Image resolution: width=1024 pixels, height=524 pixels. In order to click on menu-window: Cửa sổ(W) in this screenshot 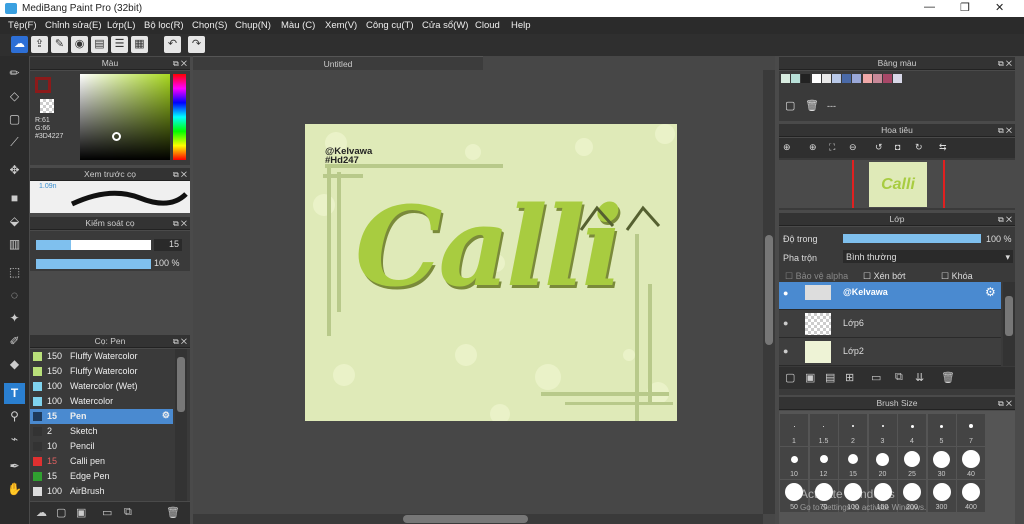, I will do `click(445, 25)`.